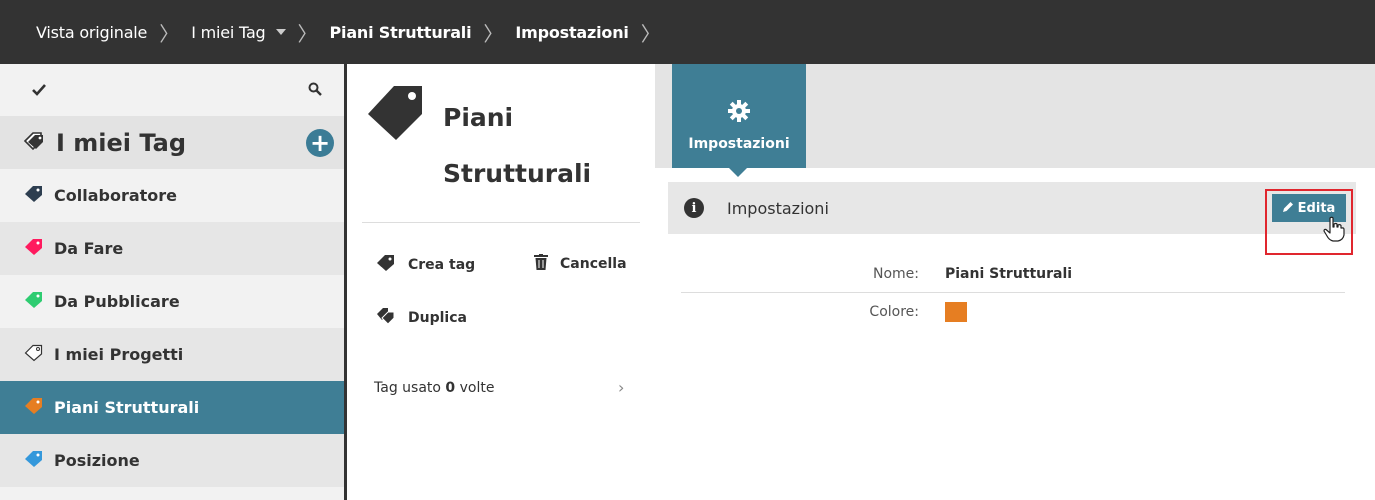  I want to click on sidebar-item-da-pubblicare: Da Pubblicare, so click(172, 301).